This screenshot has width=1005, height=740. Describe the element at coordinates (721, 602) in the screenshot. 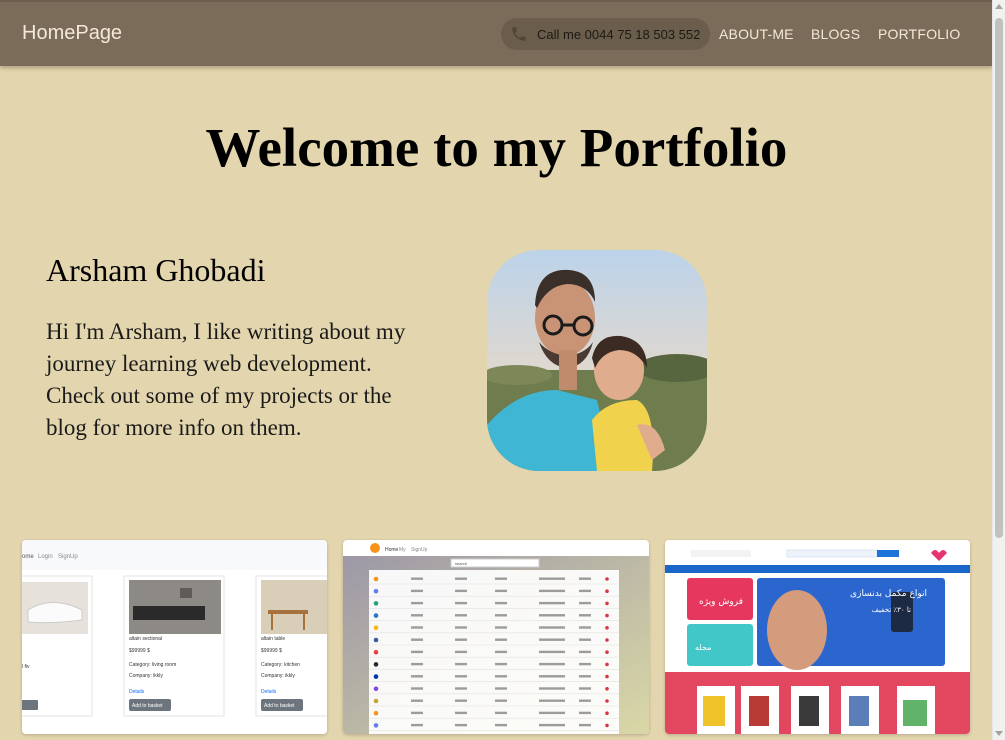

I see `store-special-sale-badge: فروش ویژه` at that location.